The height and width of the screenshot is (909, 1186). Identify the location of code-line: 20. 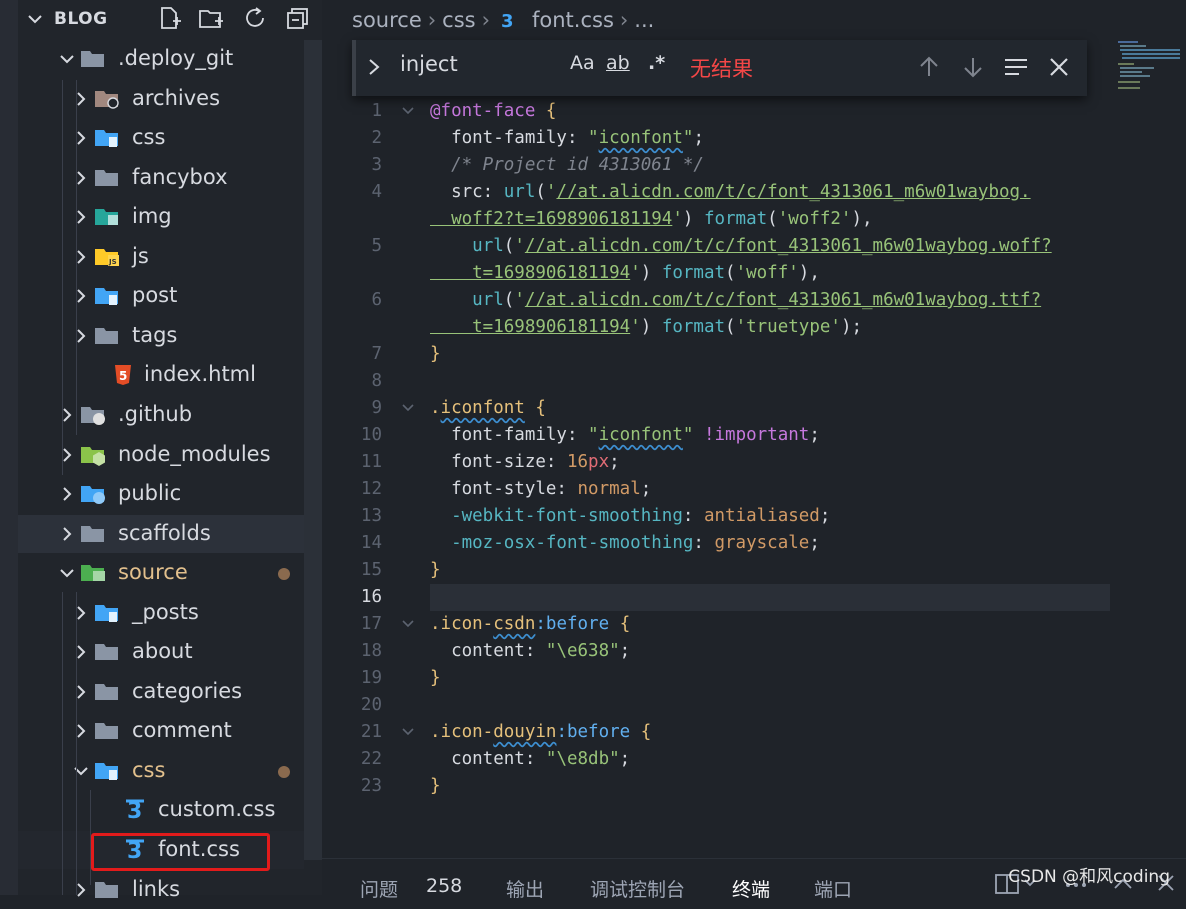
(717, 705).